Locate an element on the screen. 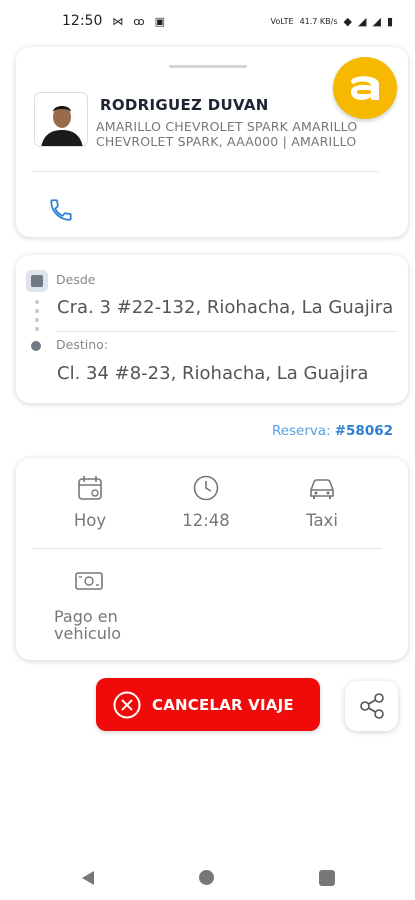 The height and width of the screenshot is (900, 415). phone-icon is located at coordinates (61, 210).